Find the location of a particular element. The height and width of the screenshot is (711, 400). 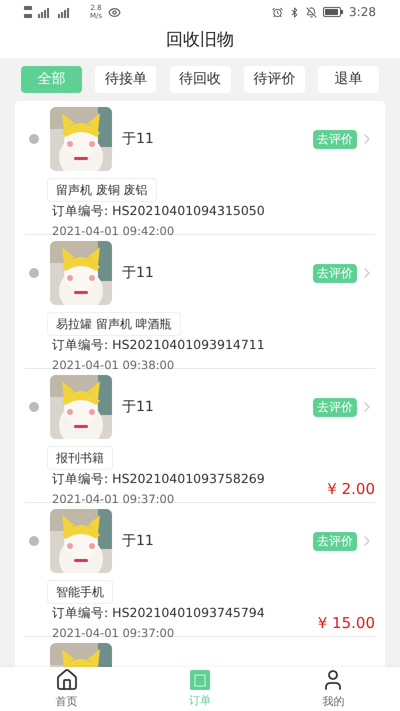

eye-icon is located at coordinates (115, 12).